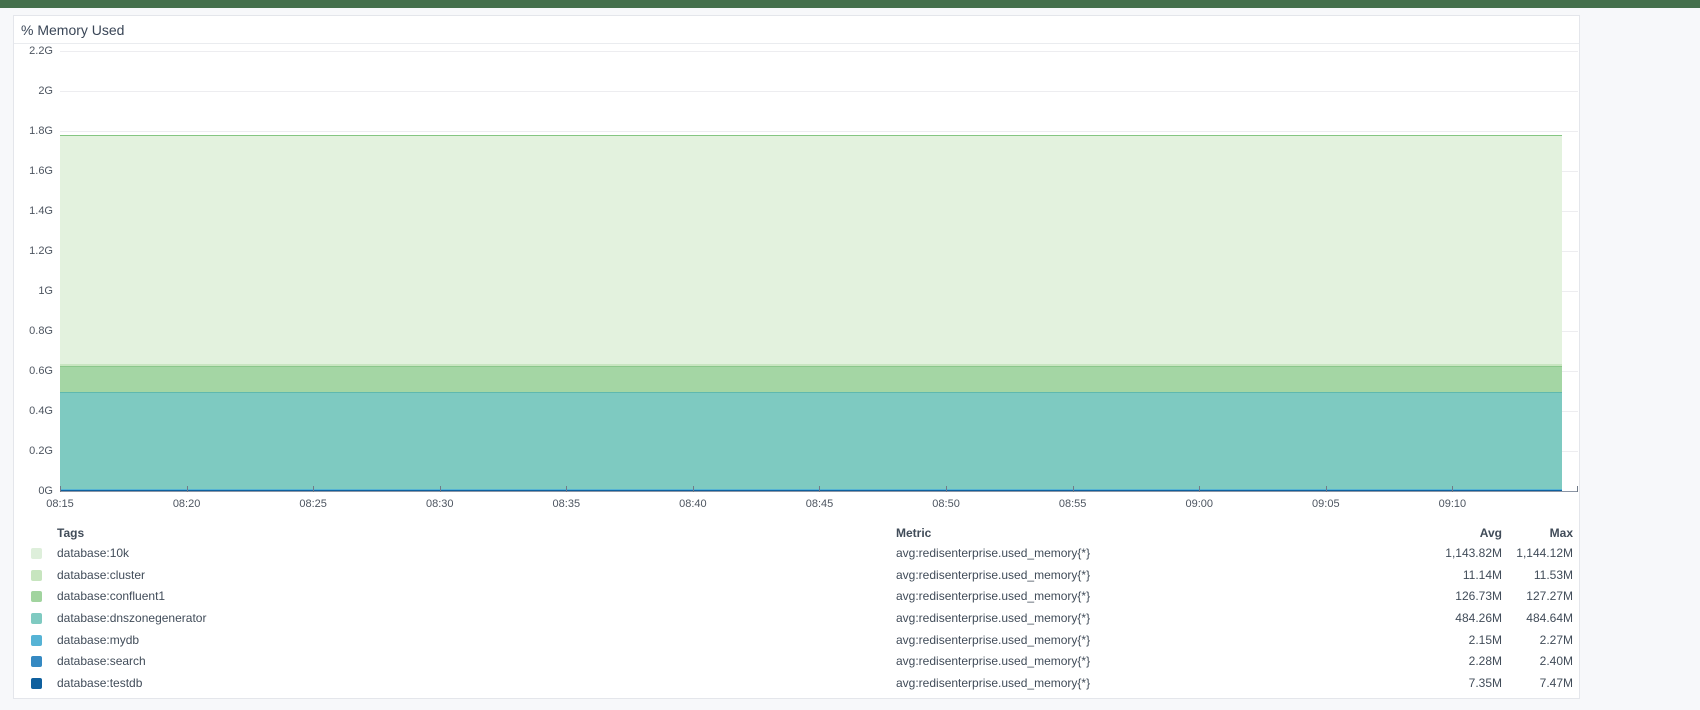  I want to click on legend-tag: database:cluster, so click(101, 574).